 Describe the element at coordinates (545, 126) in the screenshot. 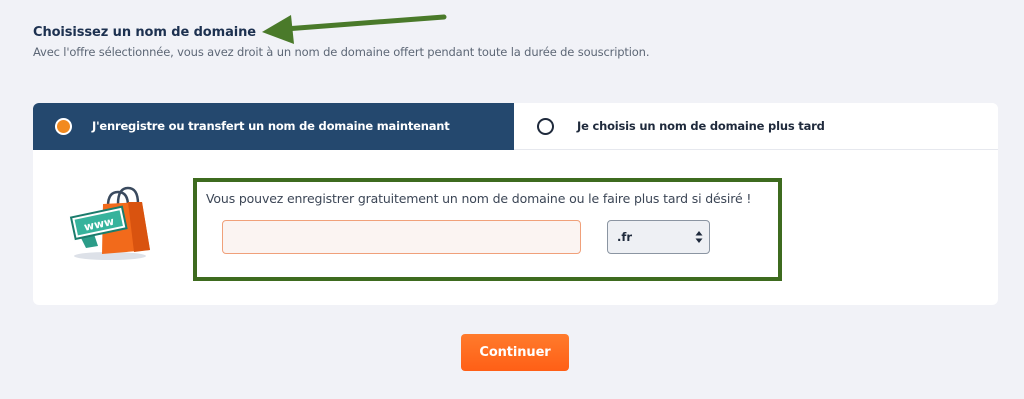

I see `radio-unselected-icon` at that location.